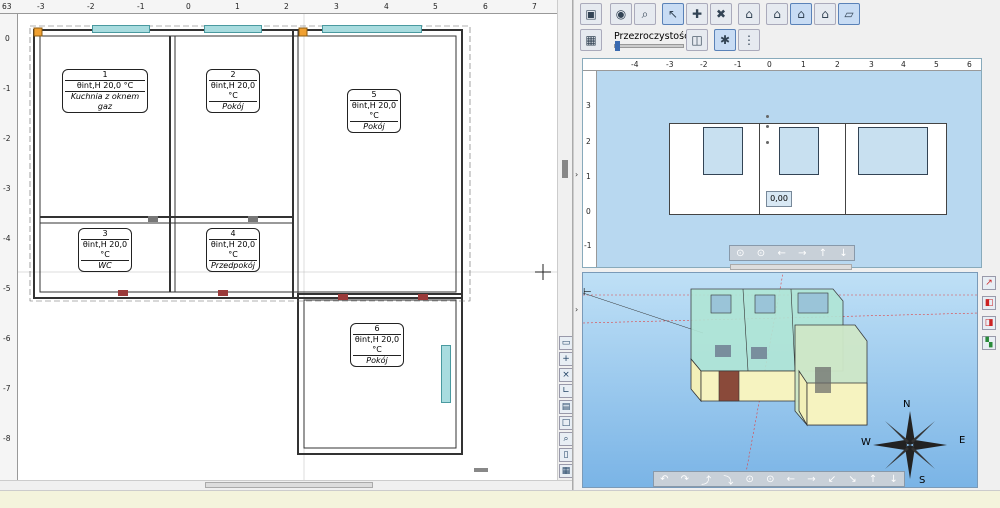 The height and width of the screenshot is (508, 1000). What do you see at coordinates (565, 169) in the screenshot?
I see `vertical-scroll-thumb` at bounding box center [565, 169].